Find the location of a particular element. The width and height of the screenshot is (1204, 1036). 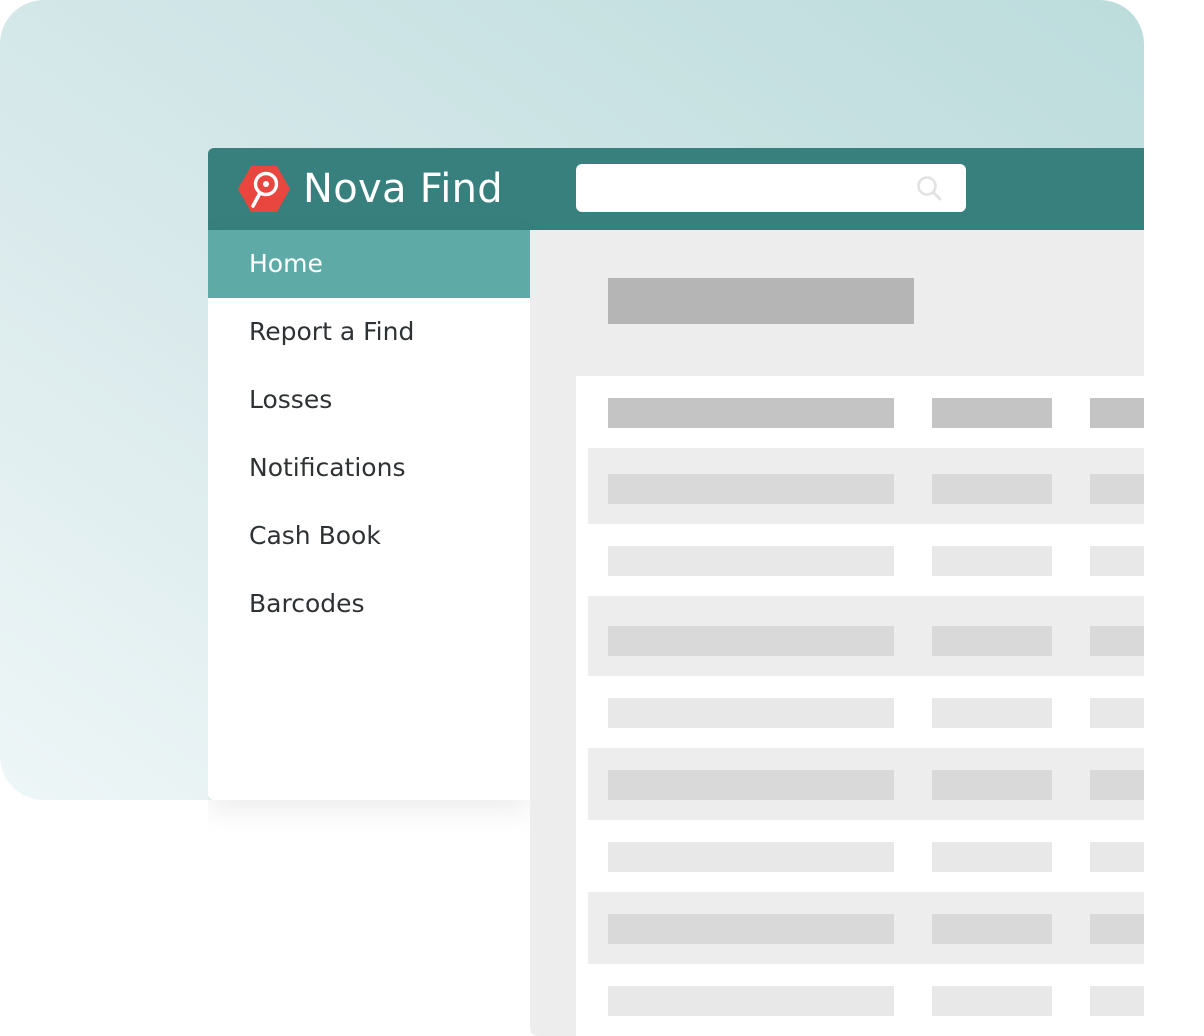

table-header-row is located at coordinates (866, 412).